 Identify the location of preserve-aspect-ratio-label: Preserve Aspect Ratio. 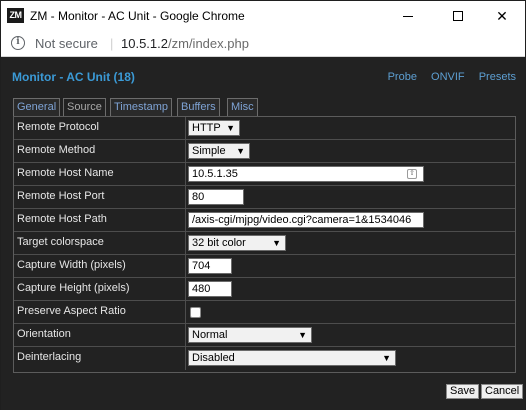
(71, 311).